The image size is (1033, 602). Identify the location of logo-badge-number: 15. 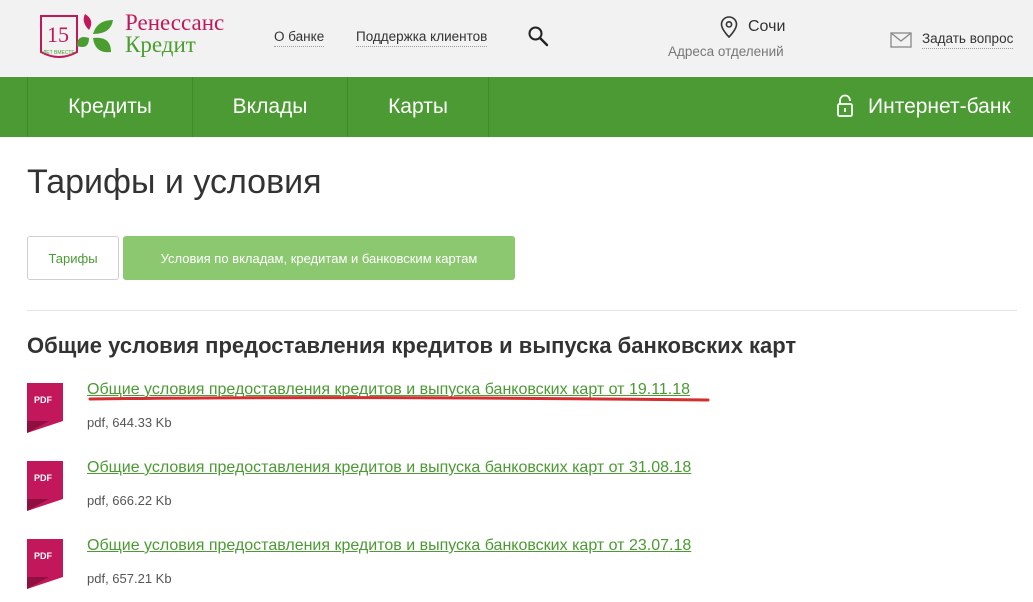
(58, 34).